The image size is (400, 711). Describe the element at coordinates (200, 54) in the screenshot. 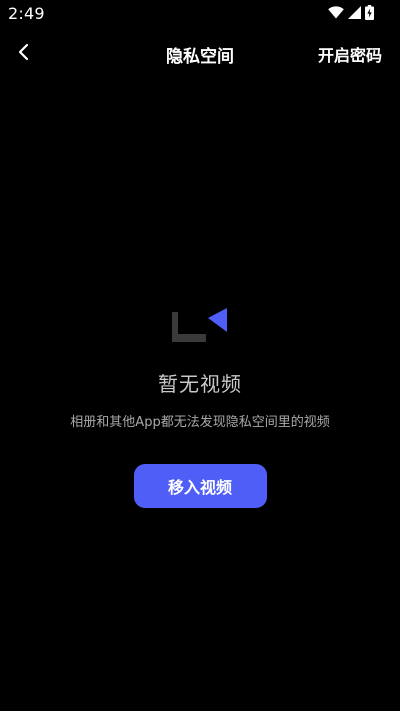

I see `nav-bar: 隐私空间 开启密码` at that location.